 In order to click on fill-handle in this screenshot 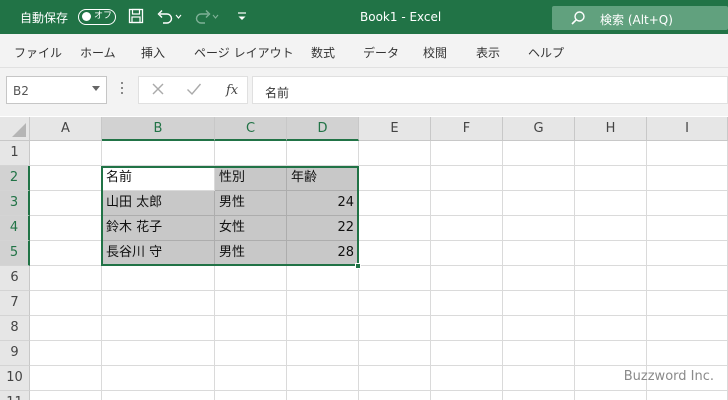, I will do `click(358, 266)`.